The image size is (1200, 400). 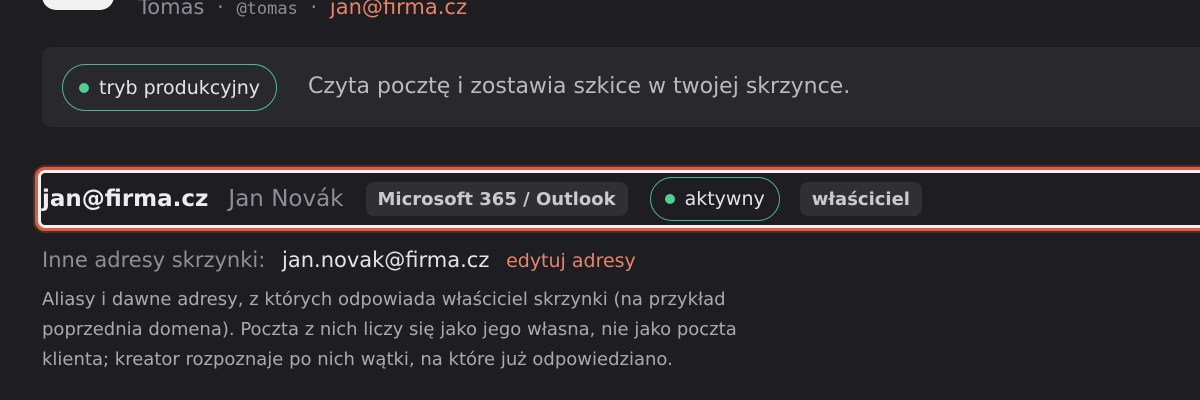 I want to click on avatar, so click(x=78, y=5).